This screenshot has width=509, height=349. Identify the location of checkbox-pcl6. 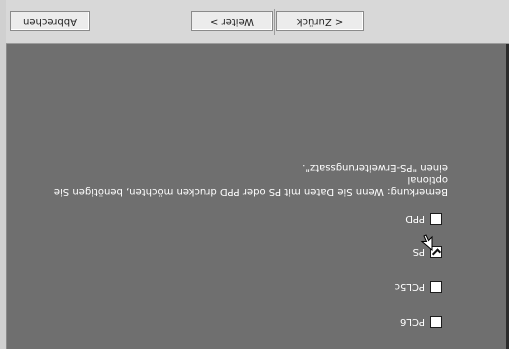
(436, 322).